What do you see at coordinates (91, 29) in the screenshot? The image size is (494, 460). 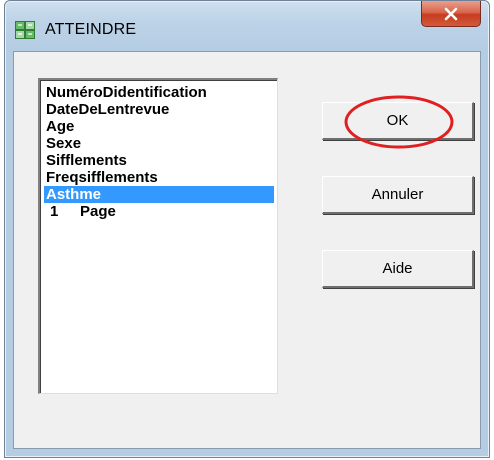 I see `window-title: ATTEINDRE` at bounding box center [91, 29].